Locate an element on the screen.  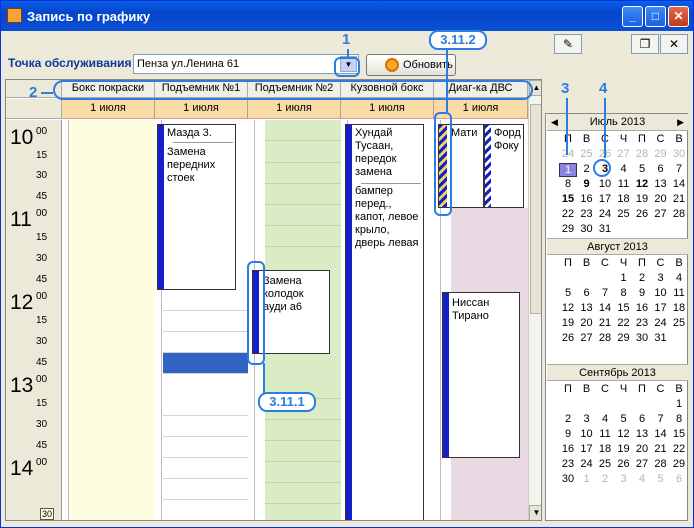
column-paint-booth is located at coordinates (108, 320).